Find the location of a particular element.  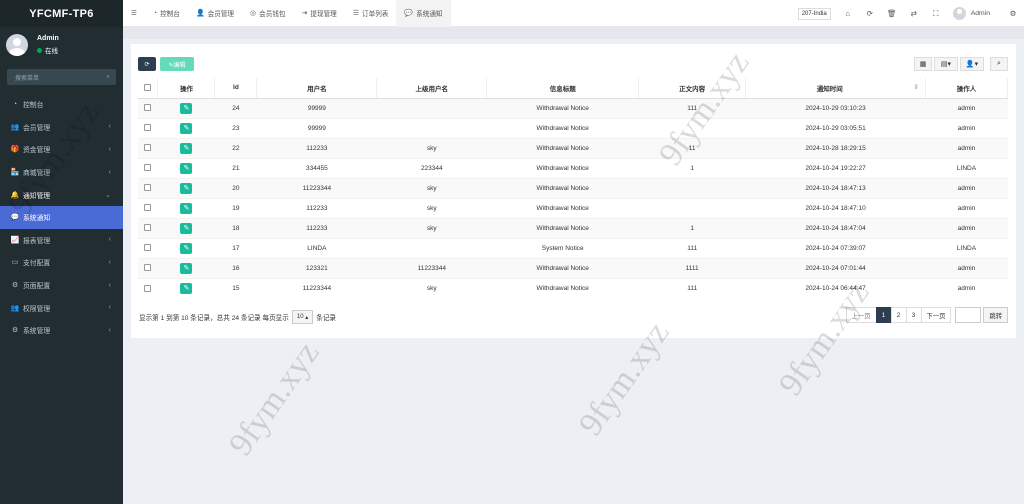

sidebar-item: 📈 报表管理 ‹ is located at coordinates (61, 240).